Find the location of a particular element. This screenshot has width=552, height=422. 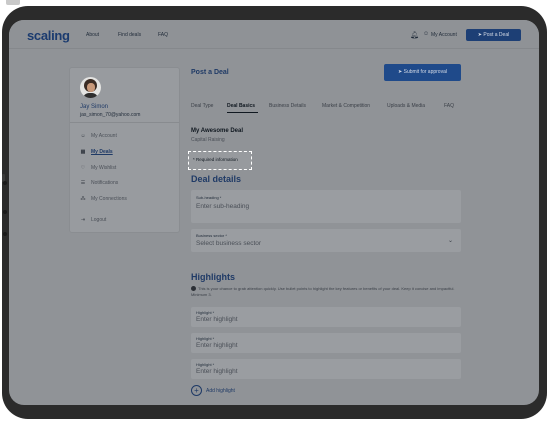

deal-subtitle: Capital Raising is located at coordinates (208, 140).